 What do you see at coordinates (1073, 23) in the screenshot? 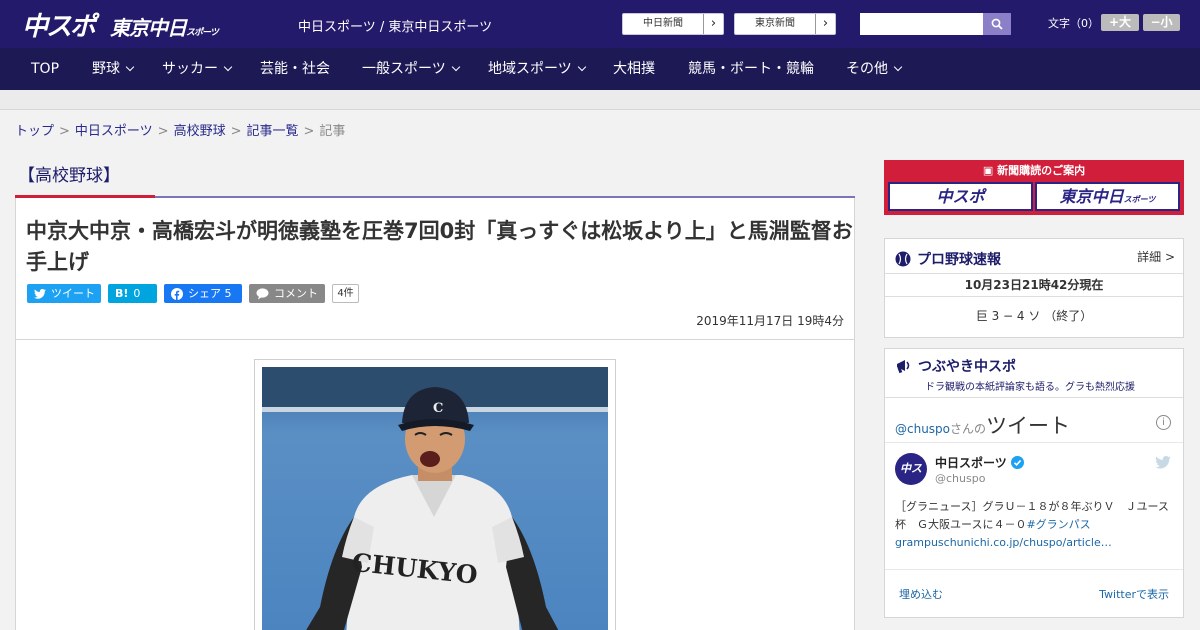
I see `font-size-label: 文字（0）` at bounding box center [1073, 23].